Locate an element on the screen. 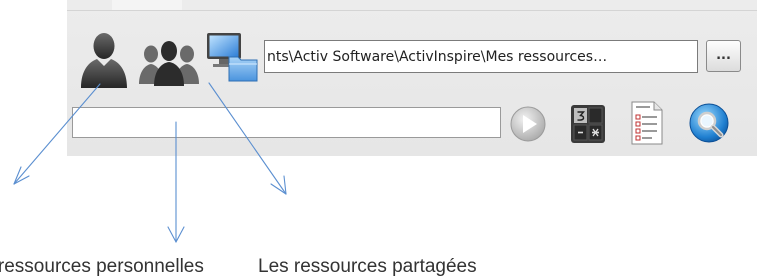 This screenshot has width=757, height=279. search-input is located at coordinates (286, 122).